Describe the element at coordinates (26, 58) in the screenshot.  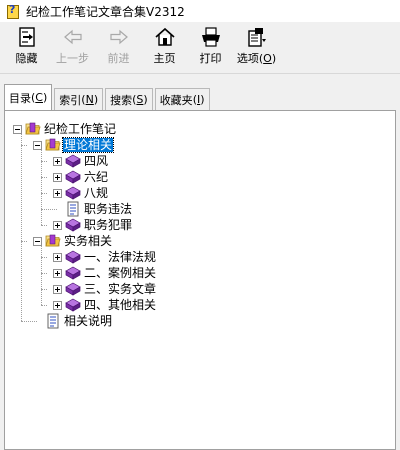
I see `hide-button-label: 隐藏` at that location.